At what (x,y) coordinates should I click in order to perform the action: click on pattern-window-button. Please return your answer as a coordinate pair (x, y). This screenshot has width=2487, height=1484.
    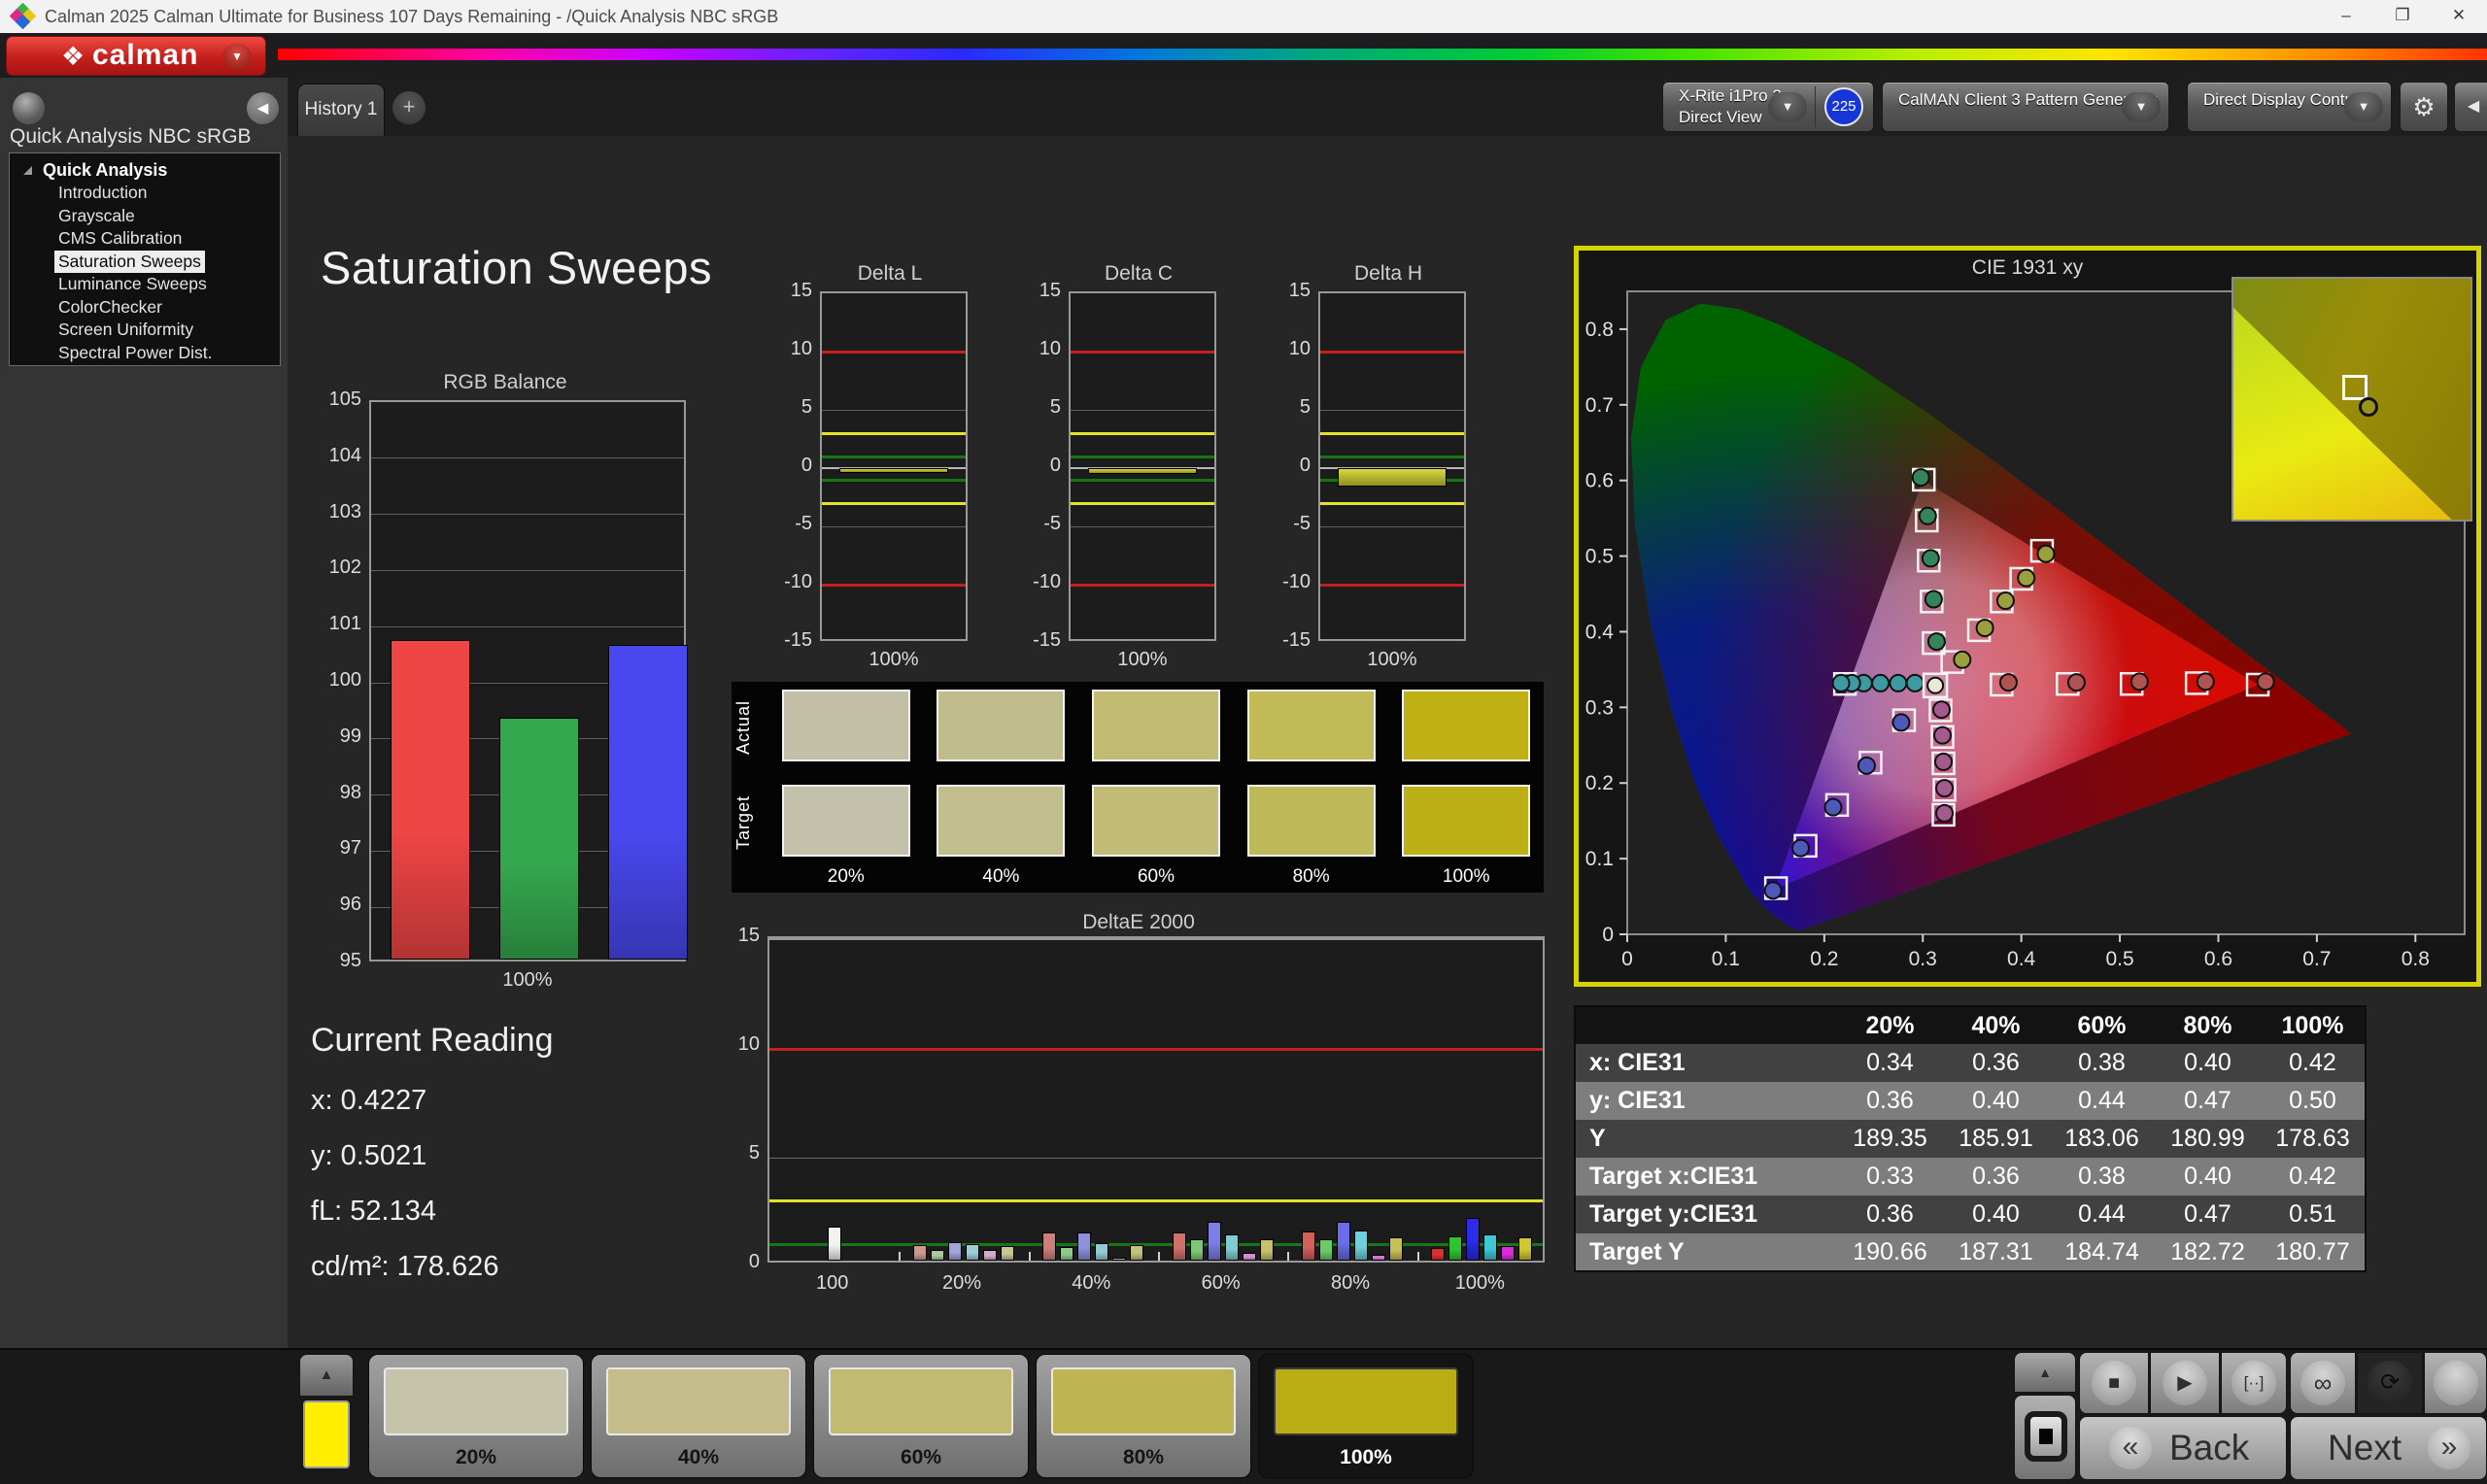
    Looking at the image, I should click on (2045, 1437).